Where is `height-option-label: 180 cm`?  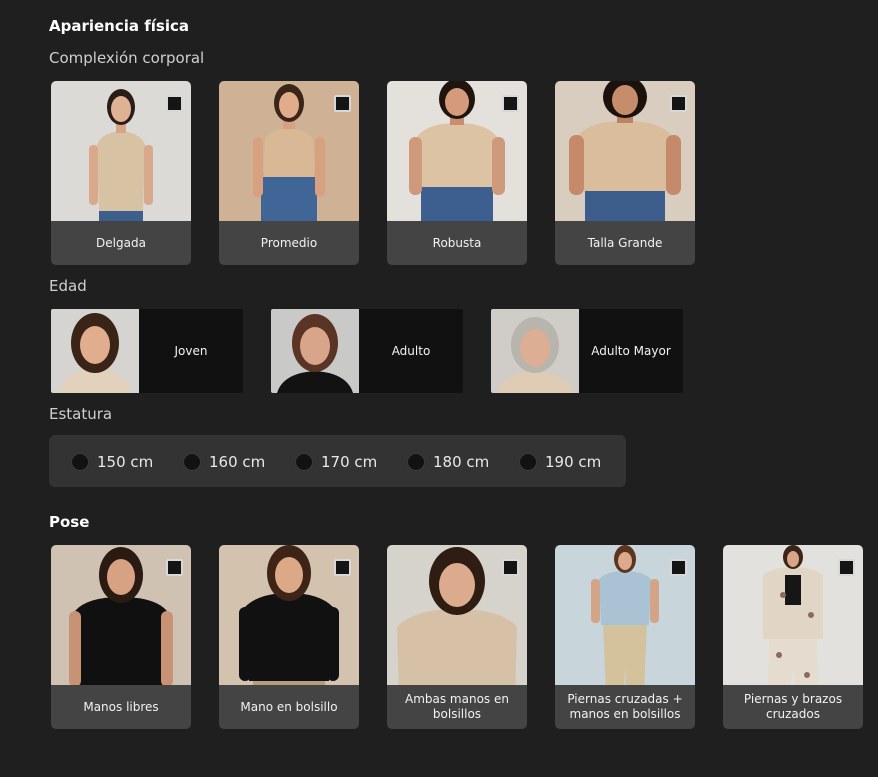
height-option-label: 180 cm is located at coordinates (461, 462).